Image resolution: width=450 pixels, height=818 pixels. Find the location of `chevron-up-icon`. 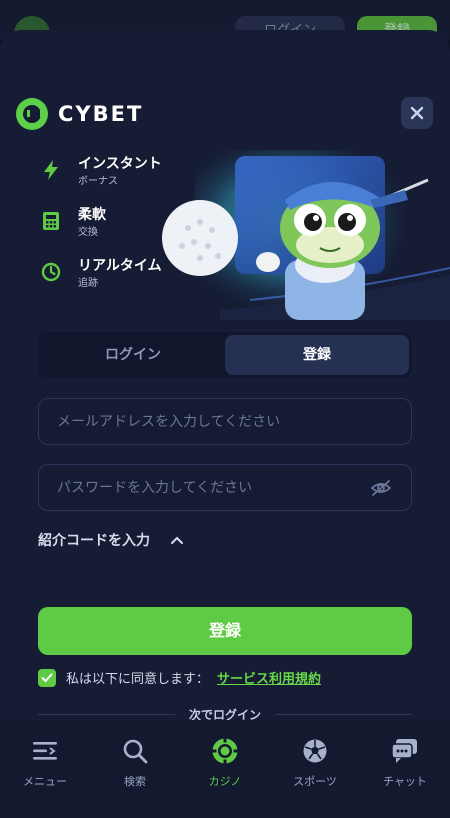

chevron-up-icon is located at coordinates (177, 540).